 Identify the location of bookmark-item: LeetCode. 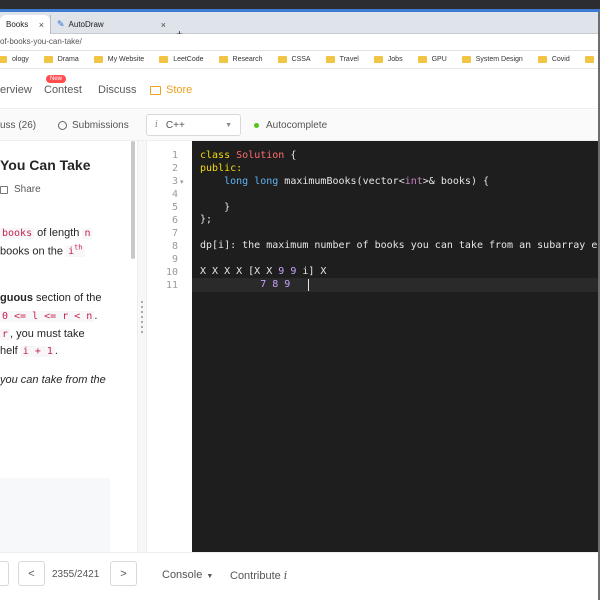
(181, 59).